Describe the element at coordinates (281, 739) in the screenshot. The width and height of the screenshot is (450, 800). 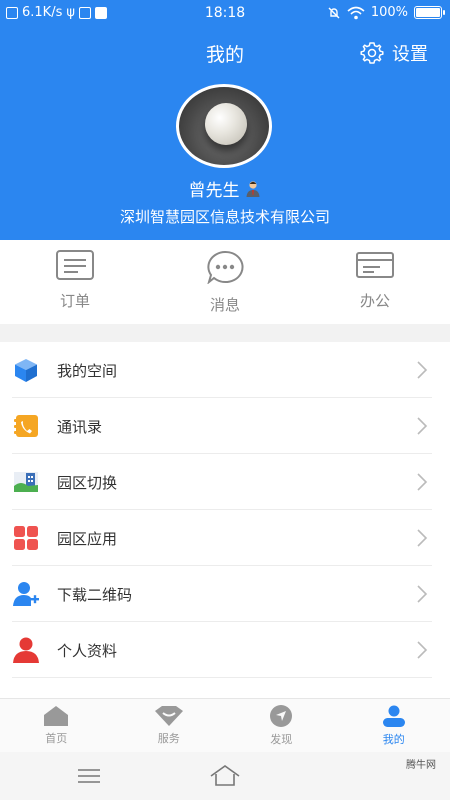
I see `tab-label: 发现` at that location.